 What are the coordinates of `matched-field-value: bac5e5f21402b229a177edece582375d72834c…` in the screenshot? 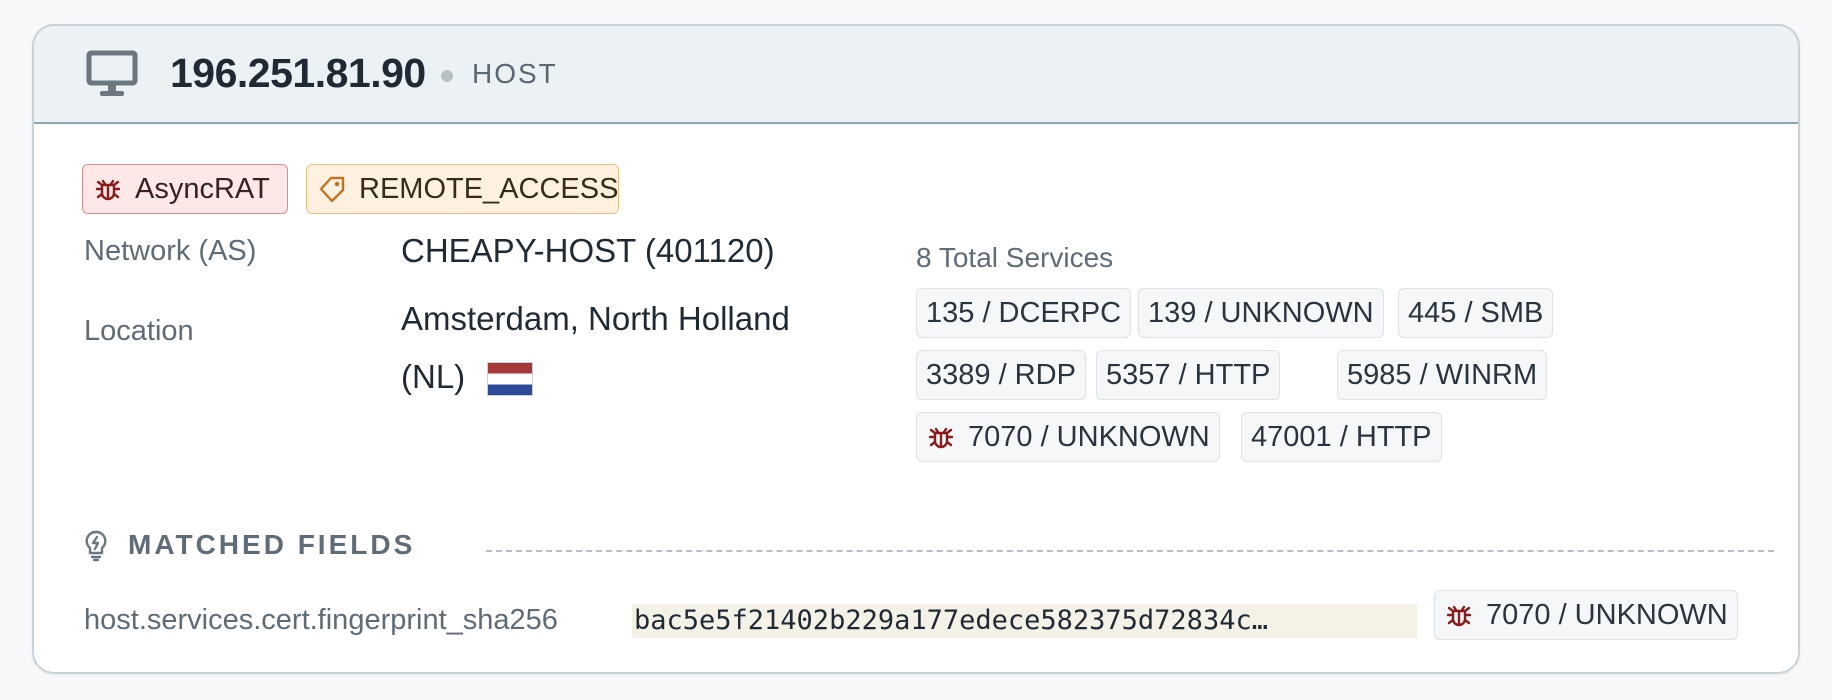 It's located at (1024, 621).